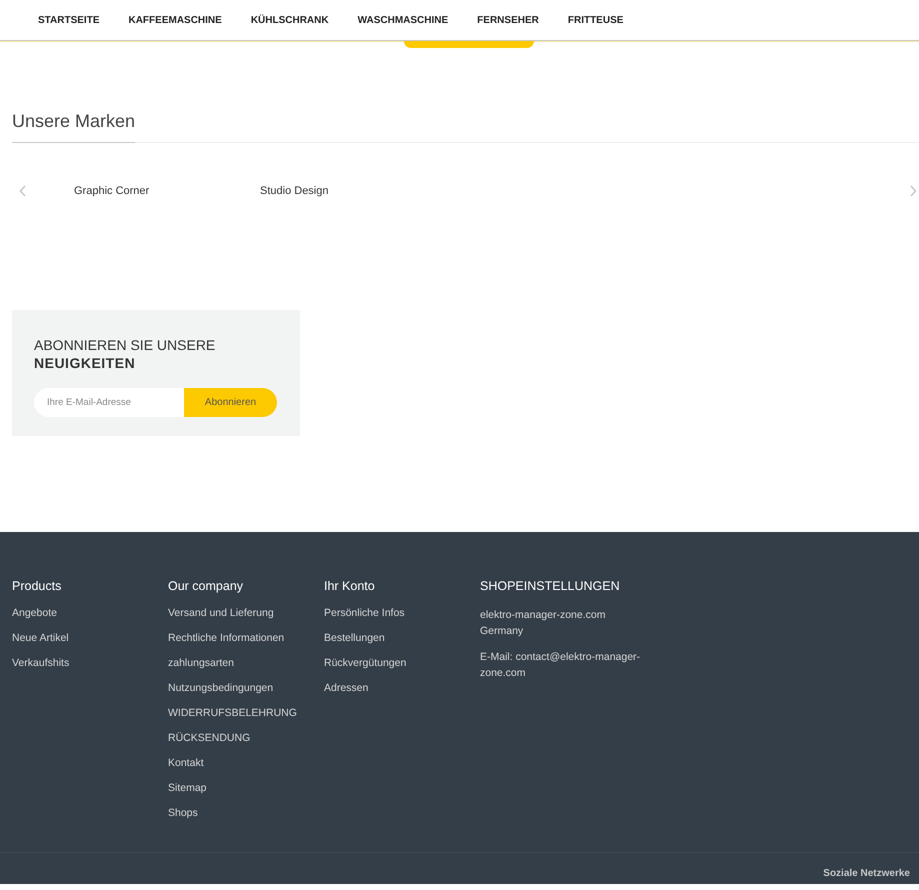  Describe the element at coordinates (353, 191) in the screenshot. I see `brand-link: Studio Design` at that location.